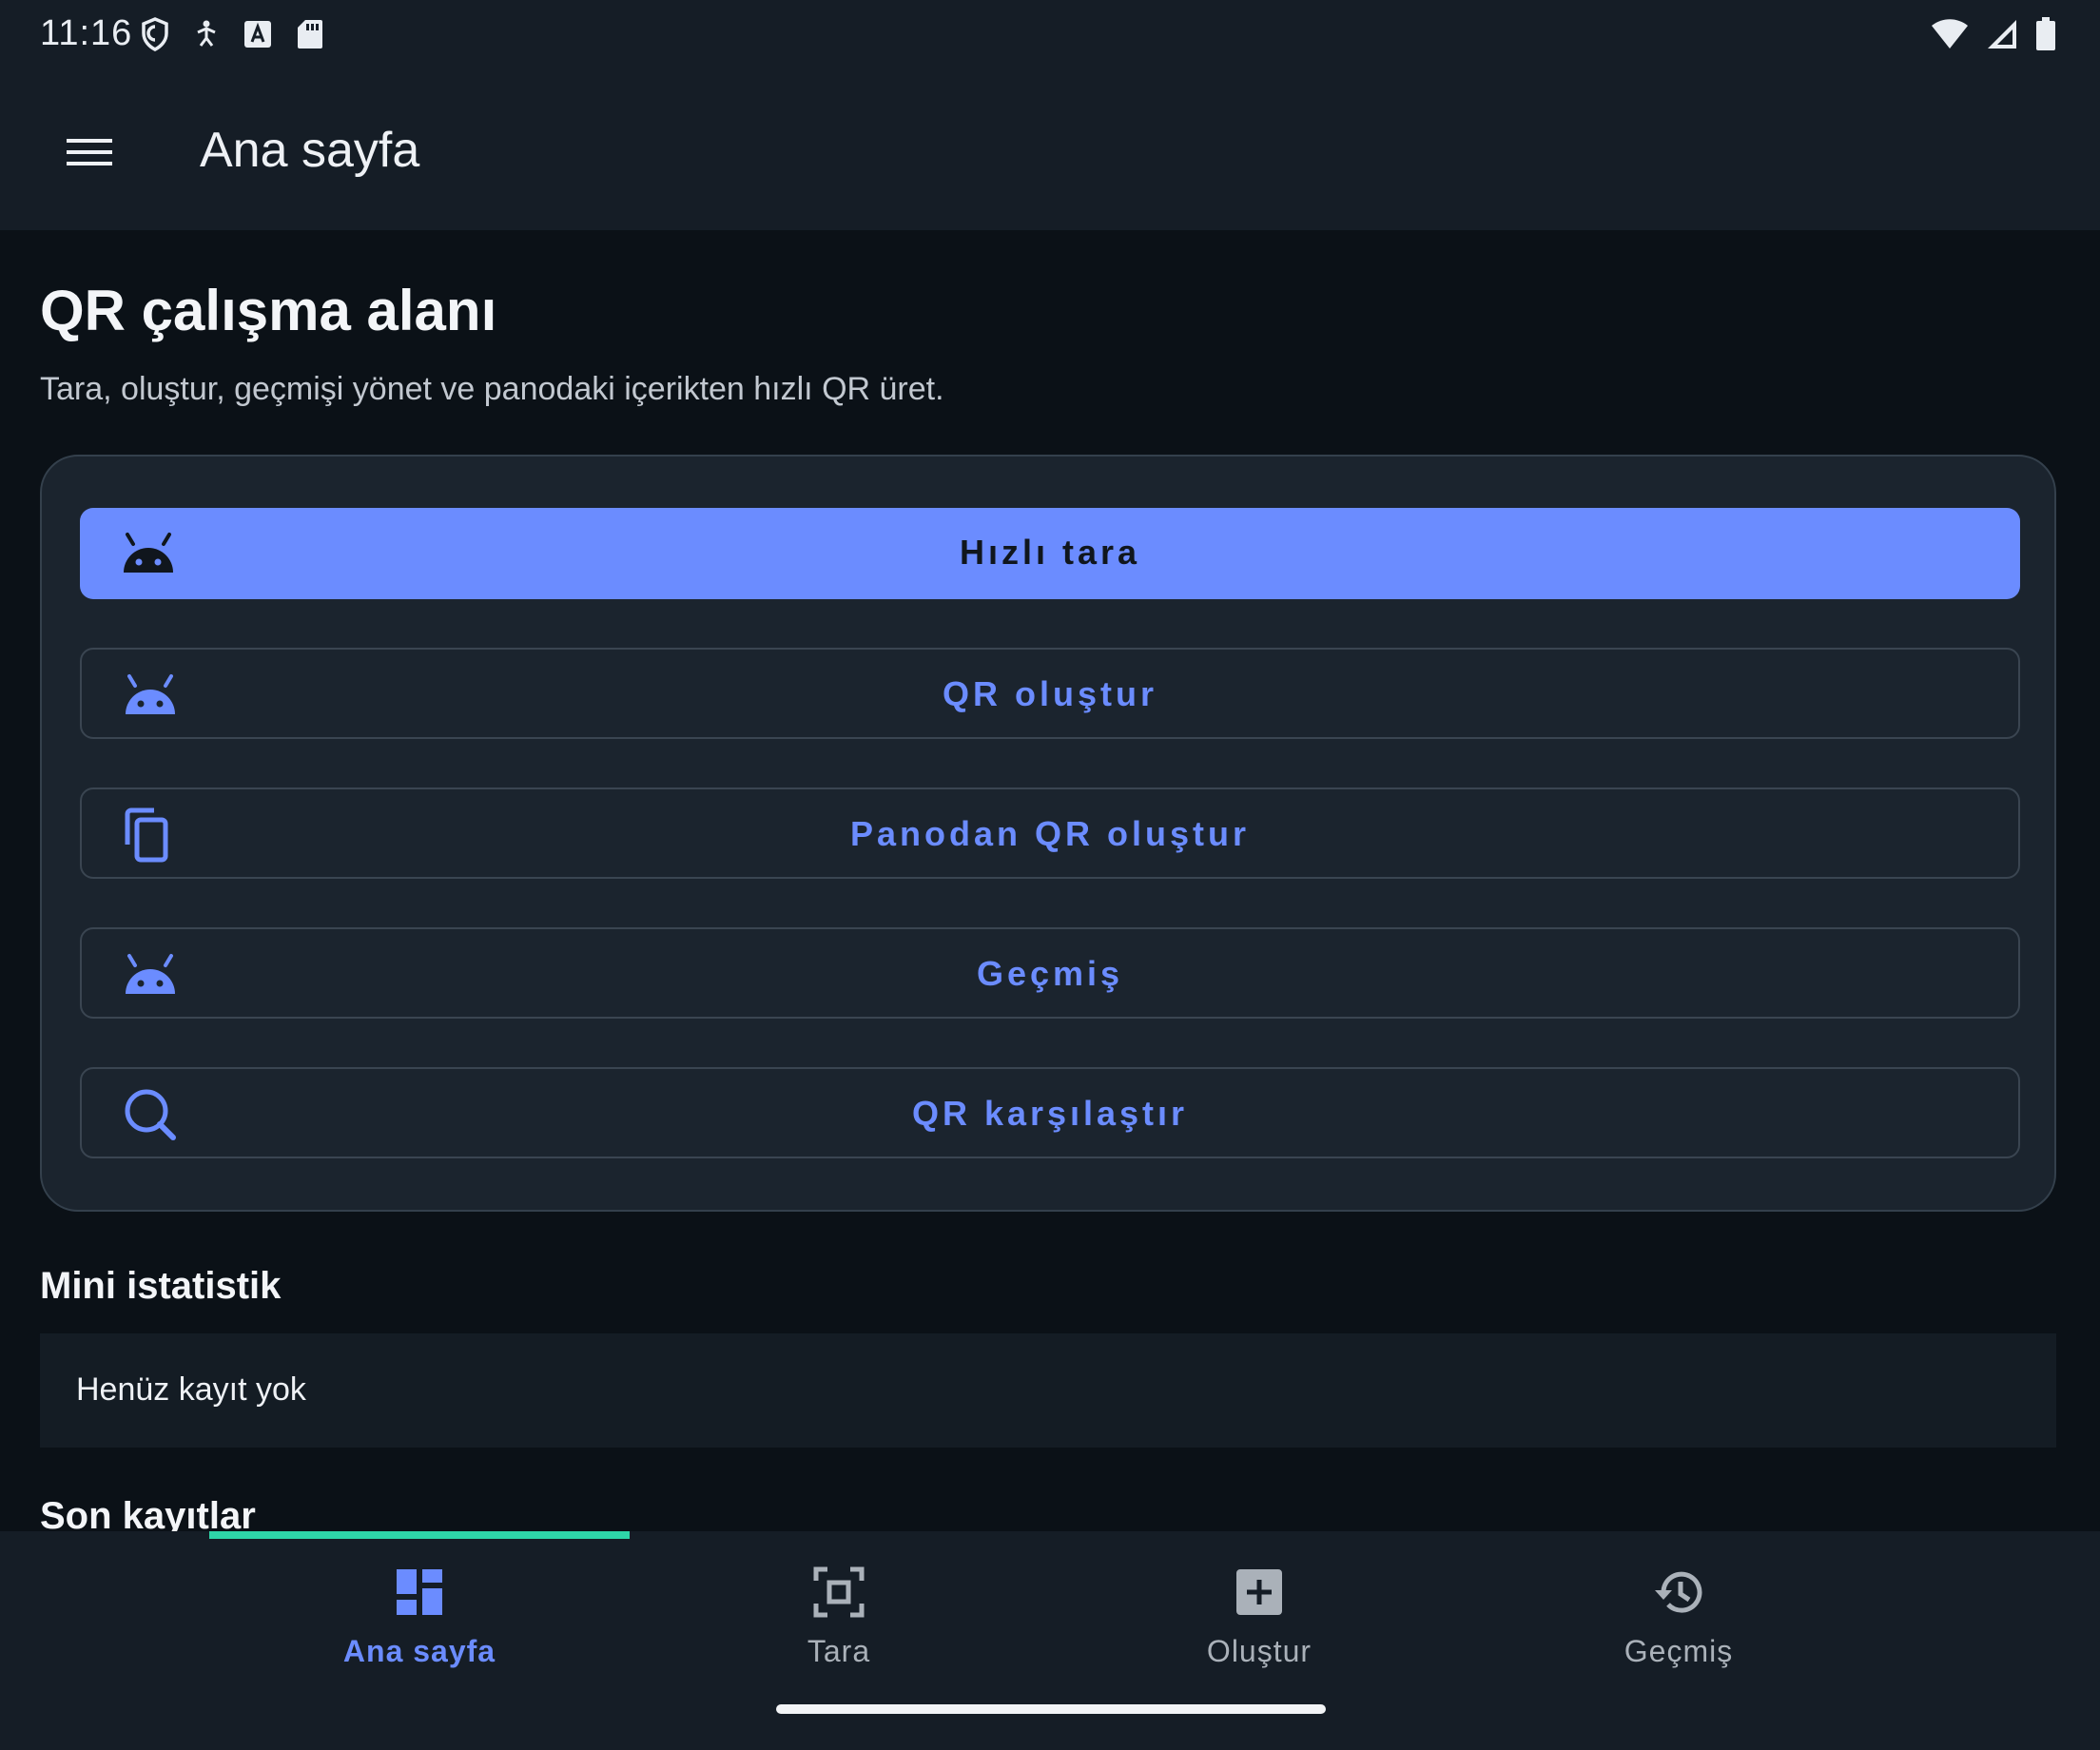 Image resolution: width=2100 pixels, height=1750 pixels. I want to click on history-label: Geçmiş, so click(1050, 973).